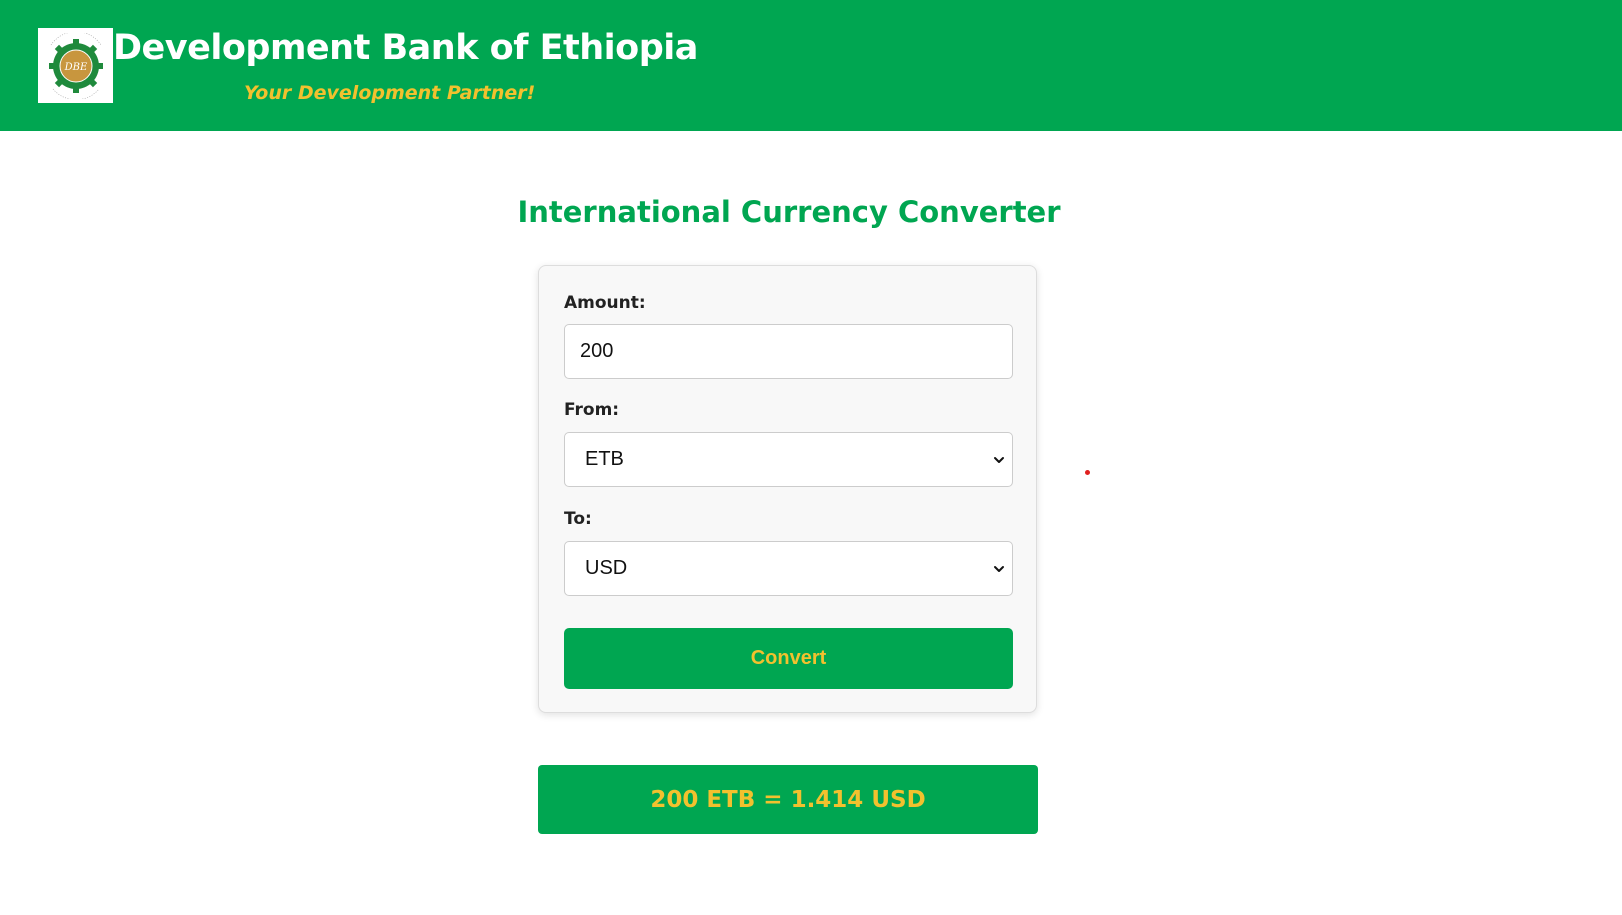 This screenshot has height=915, width=1622. I want to click on amount-label: Amount:, so click(605, 303).